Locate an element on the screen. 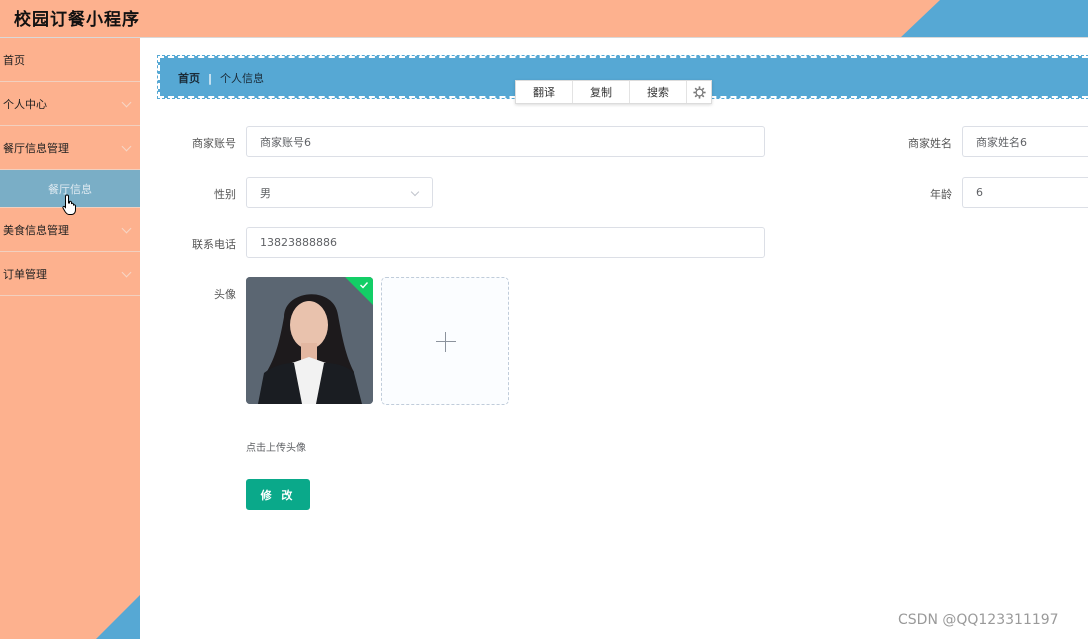  submit-button: 修 改 is located at coordinates (278, 494).